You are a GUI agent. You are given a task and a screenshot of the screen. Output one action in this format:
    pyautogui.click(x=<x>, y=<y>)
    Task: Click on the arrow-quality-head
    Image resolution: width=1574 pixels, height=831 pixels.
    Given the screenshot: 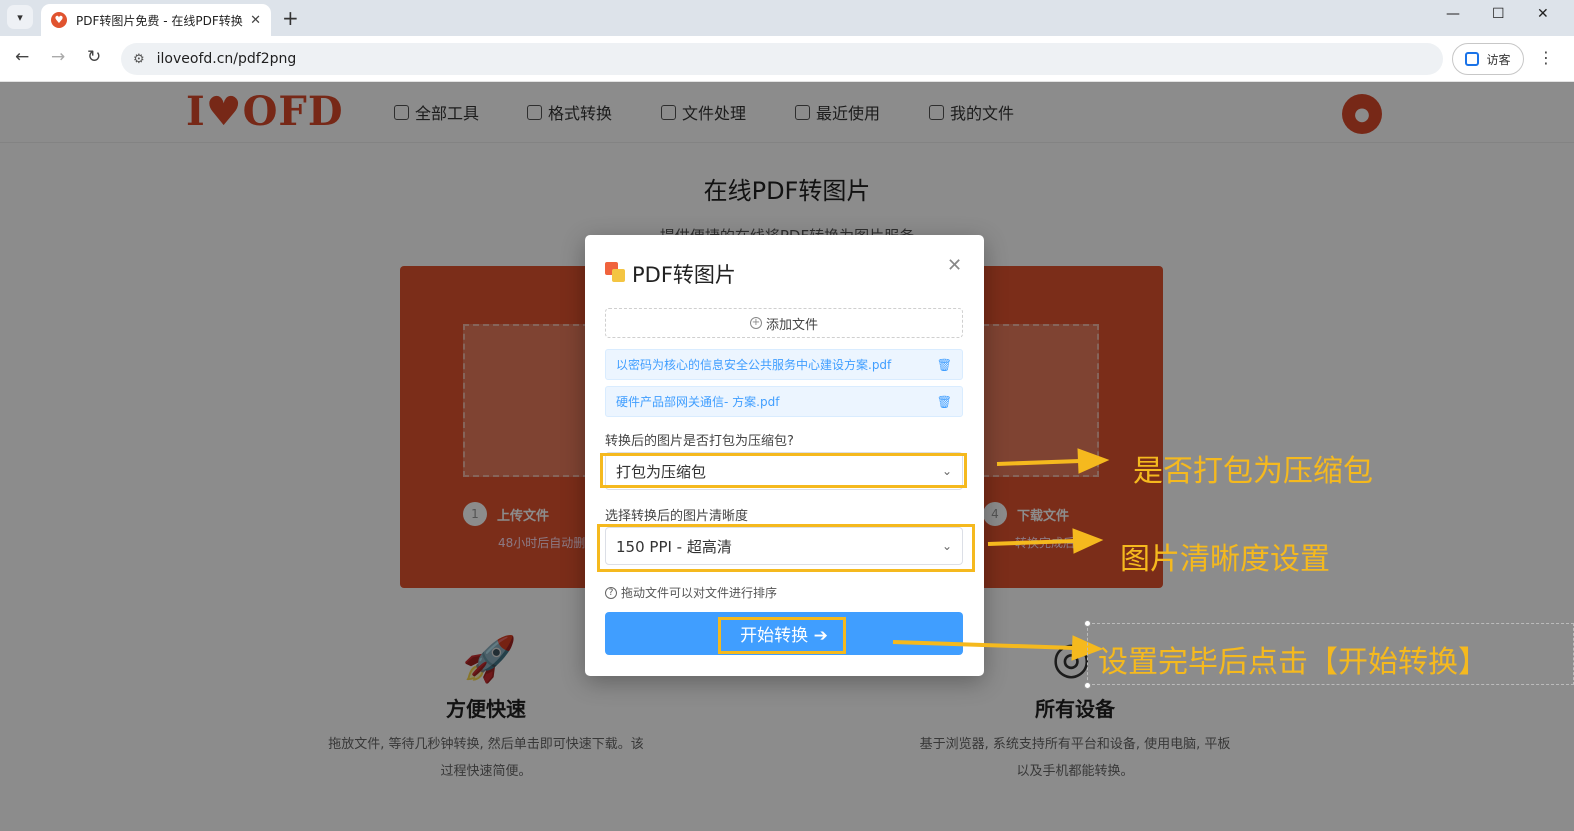 What is the action you would take?
    pyautogui.click(x=1088, y=541)
    